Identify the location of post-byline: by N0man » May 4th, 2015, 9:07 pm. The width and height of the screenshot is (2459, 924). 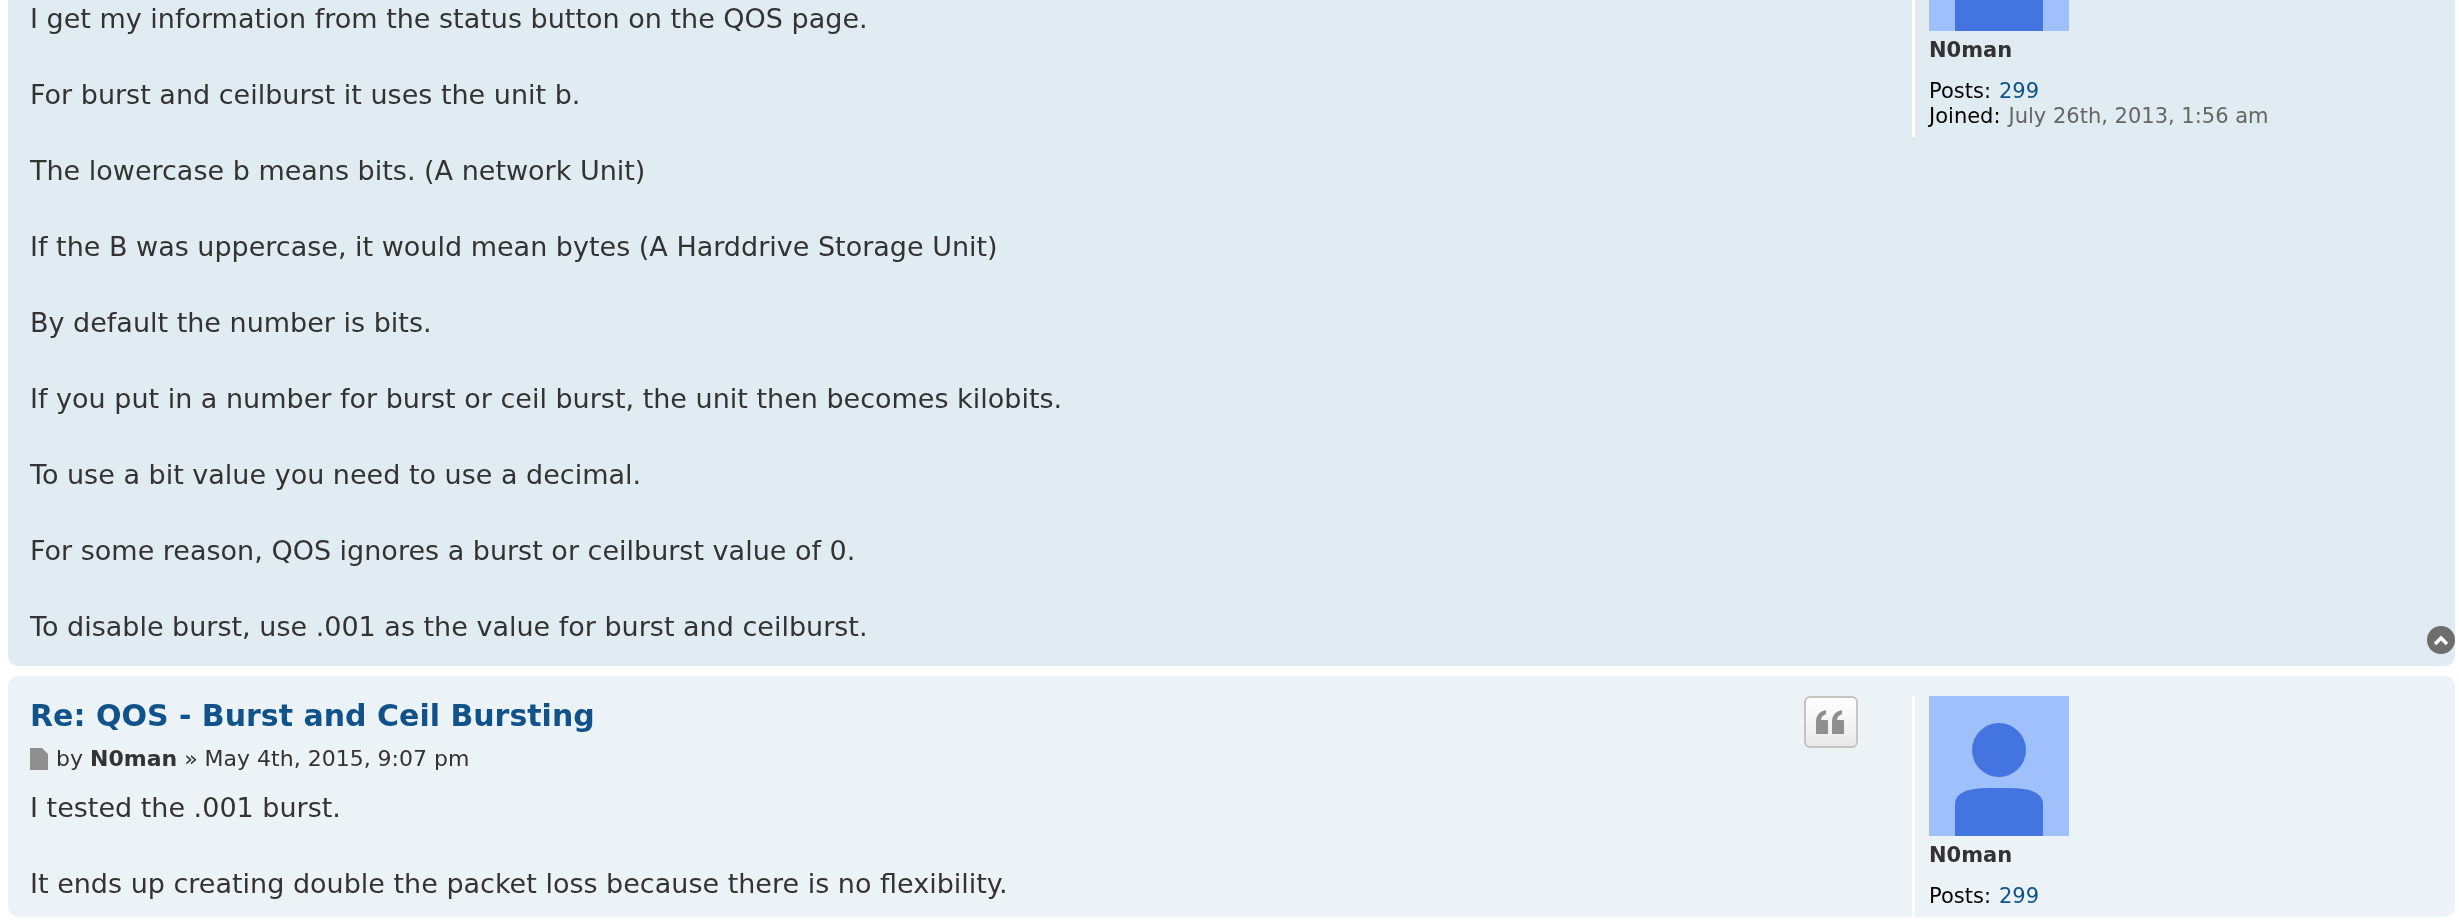
(263, 759).